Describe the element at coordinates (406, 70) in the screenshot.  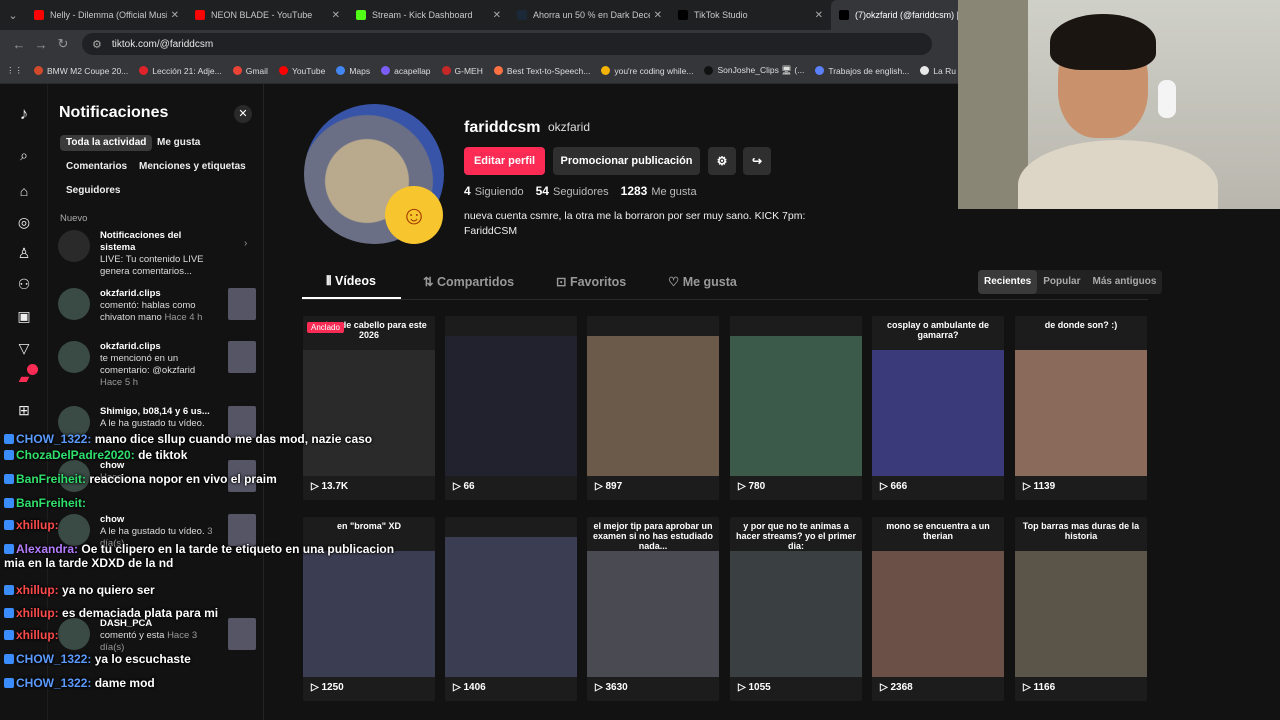
I see `bookmark-item: acapellap` at that location.